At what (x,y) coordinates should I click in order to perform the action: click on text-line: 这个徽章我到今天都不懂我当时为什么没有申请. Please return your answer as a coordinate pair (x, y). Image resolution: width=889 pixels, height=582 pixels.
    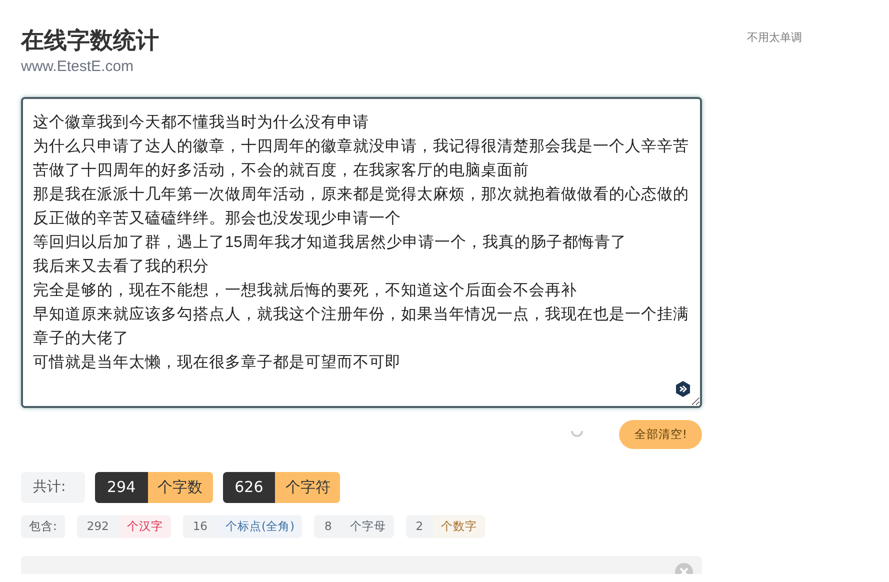
    Looking at the image, I should click on (201, 122).